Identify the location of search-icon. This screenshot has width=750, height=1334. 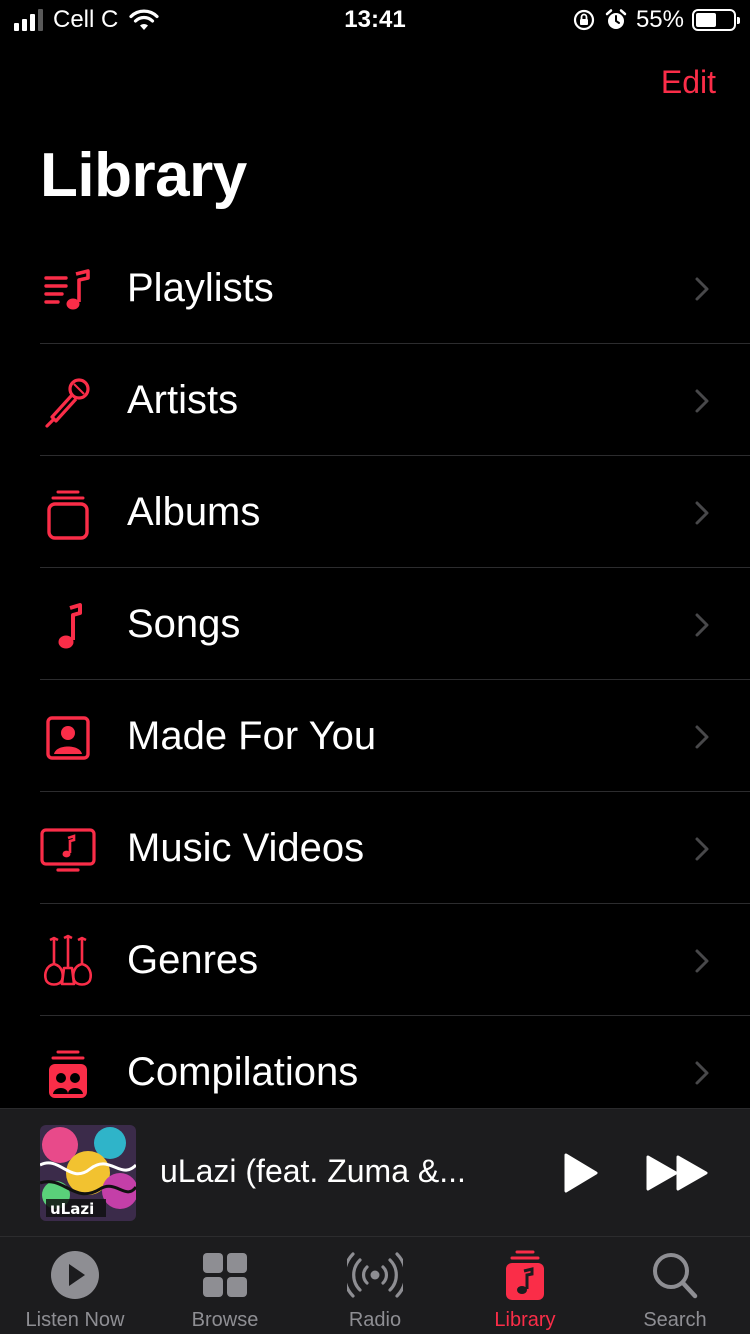
(675, 1276).